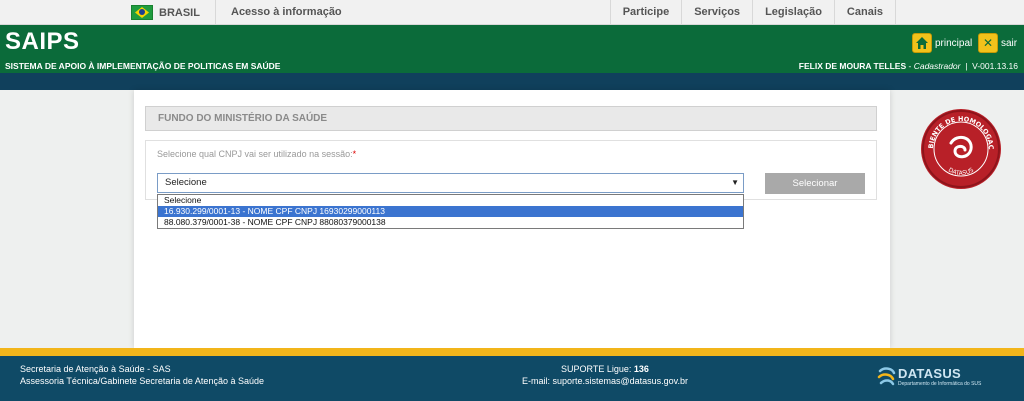  Describe the element at coordinates (793, 12) in the screenshot. I see `menu-legislacao: Legislação` at that location.